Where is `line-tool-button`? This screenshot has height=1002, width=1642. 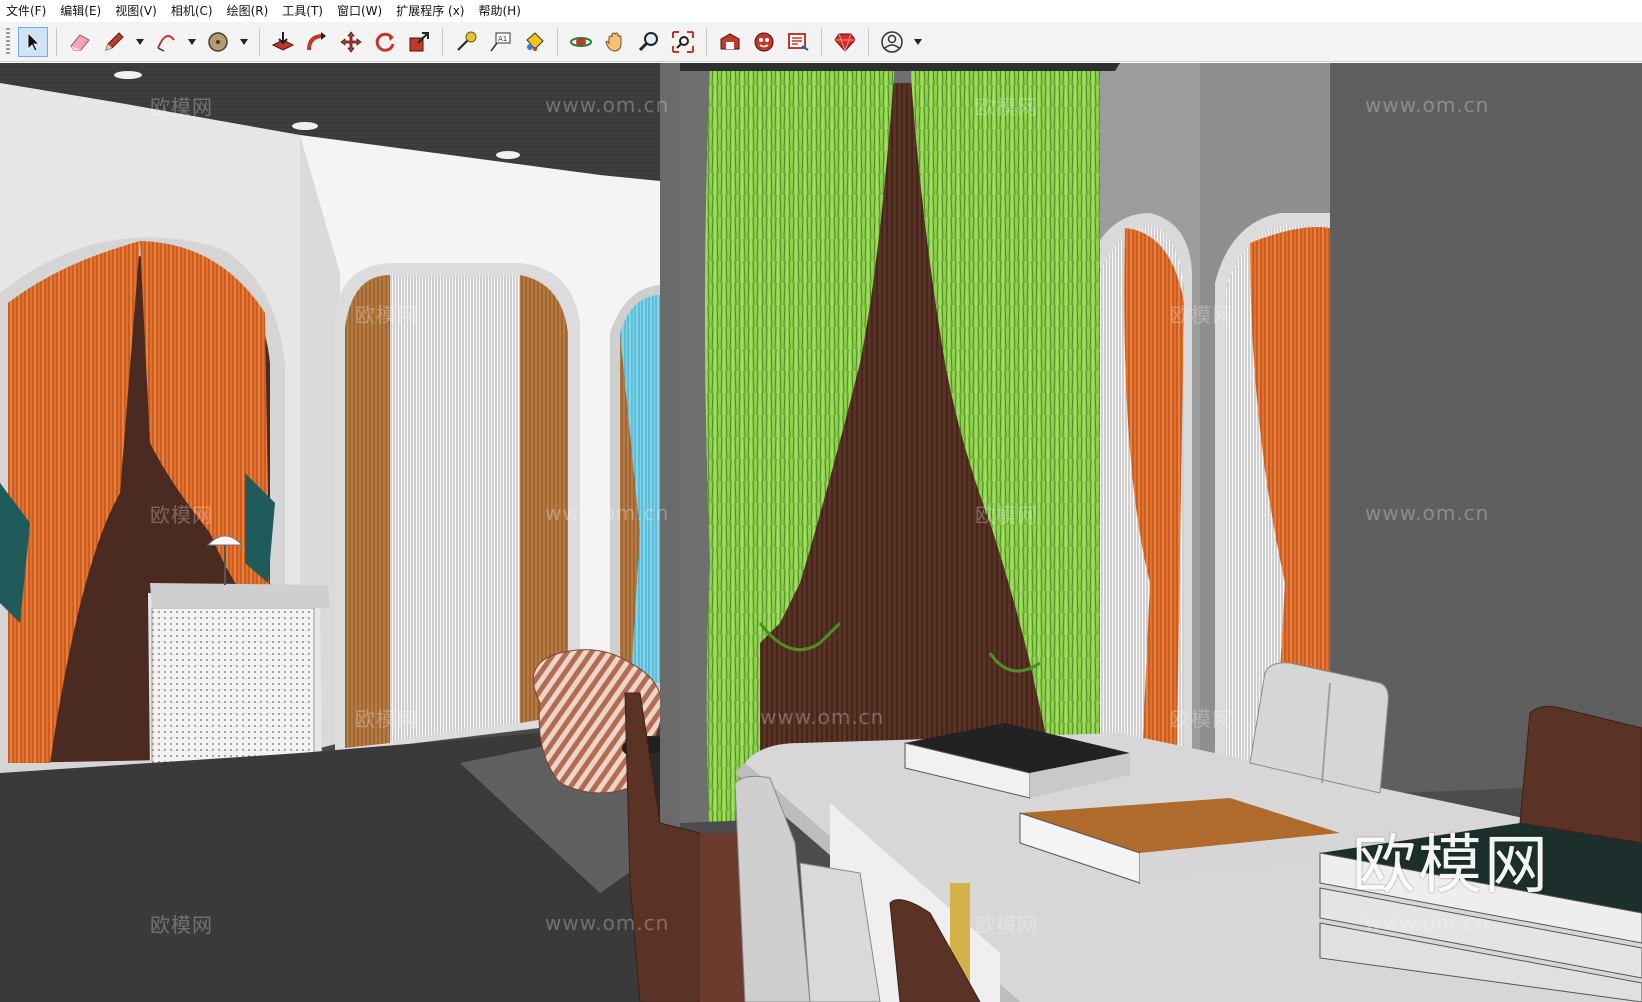
line-tool-button is located at coordinates (114, 42).